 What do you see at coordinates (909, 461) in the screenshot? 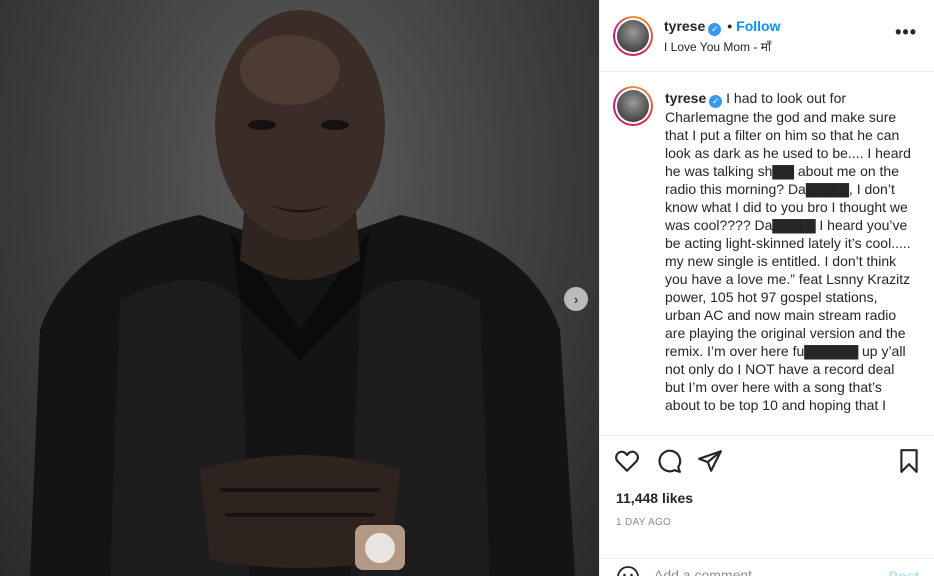
I see `bookmark-icon` at bounding box center [909, 461].